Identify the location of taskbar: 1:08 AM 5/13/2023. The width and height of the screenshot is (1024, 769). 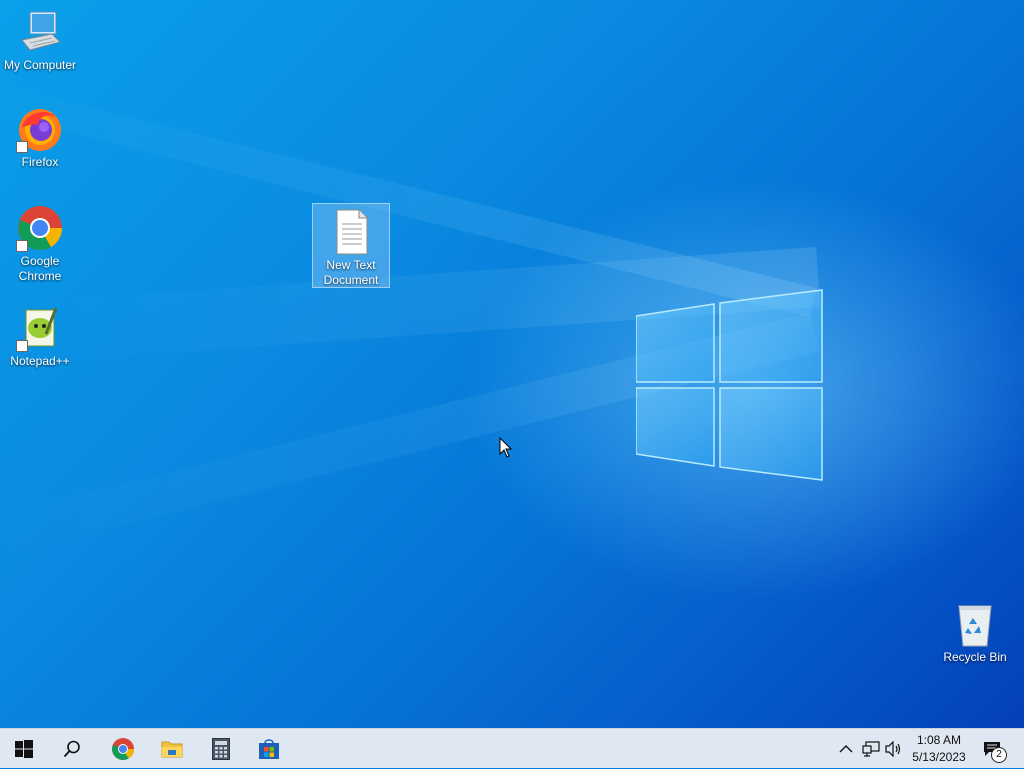
(512, 748).